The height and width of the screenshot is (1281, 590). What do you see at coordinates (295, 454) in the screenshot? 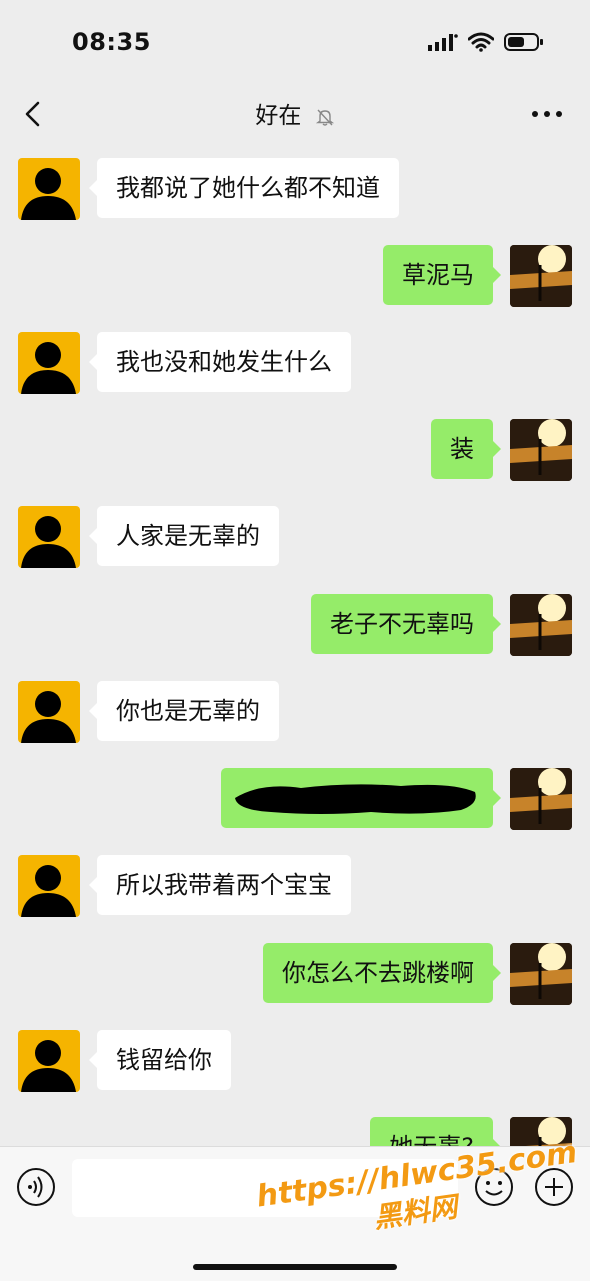
I see `message-outgoing: 装` at bounding box center [295, 454].